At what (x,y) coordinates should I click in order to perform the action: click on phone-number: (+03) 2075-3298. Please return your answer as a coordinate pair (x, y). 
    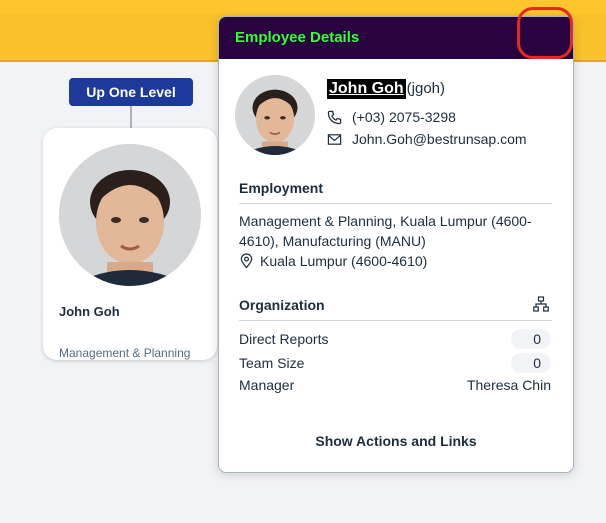
    Looking at the image, I should click on (404, 117).